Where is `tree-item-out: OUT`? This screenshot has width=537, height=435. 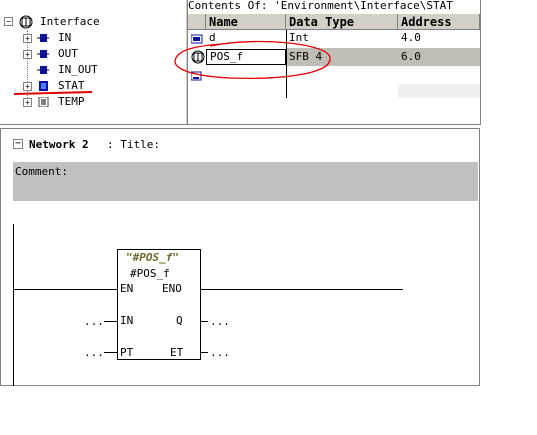
tree-item-out: OUT is located at coordinates (68, 53).